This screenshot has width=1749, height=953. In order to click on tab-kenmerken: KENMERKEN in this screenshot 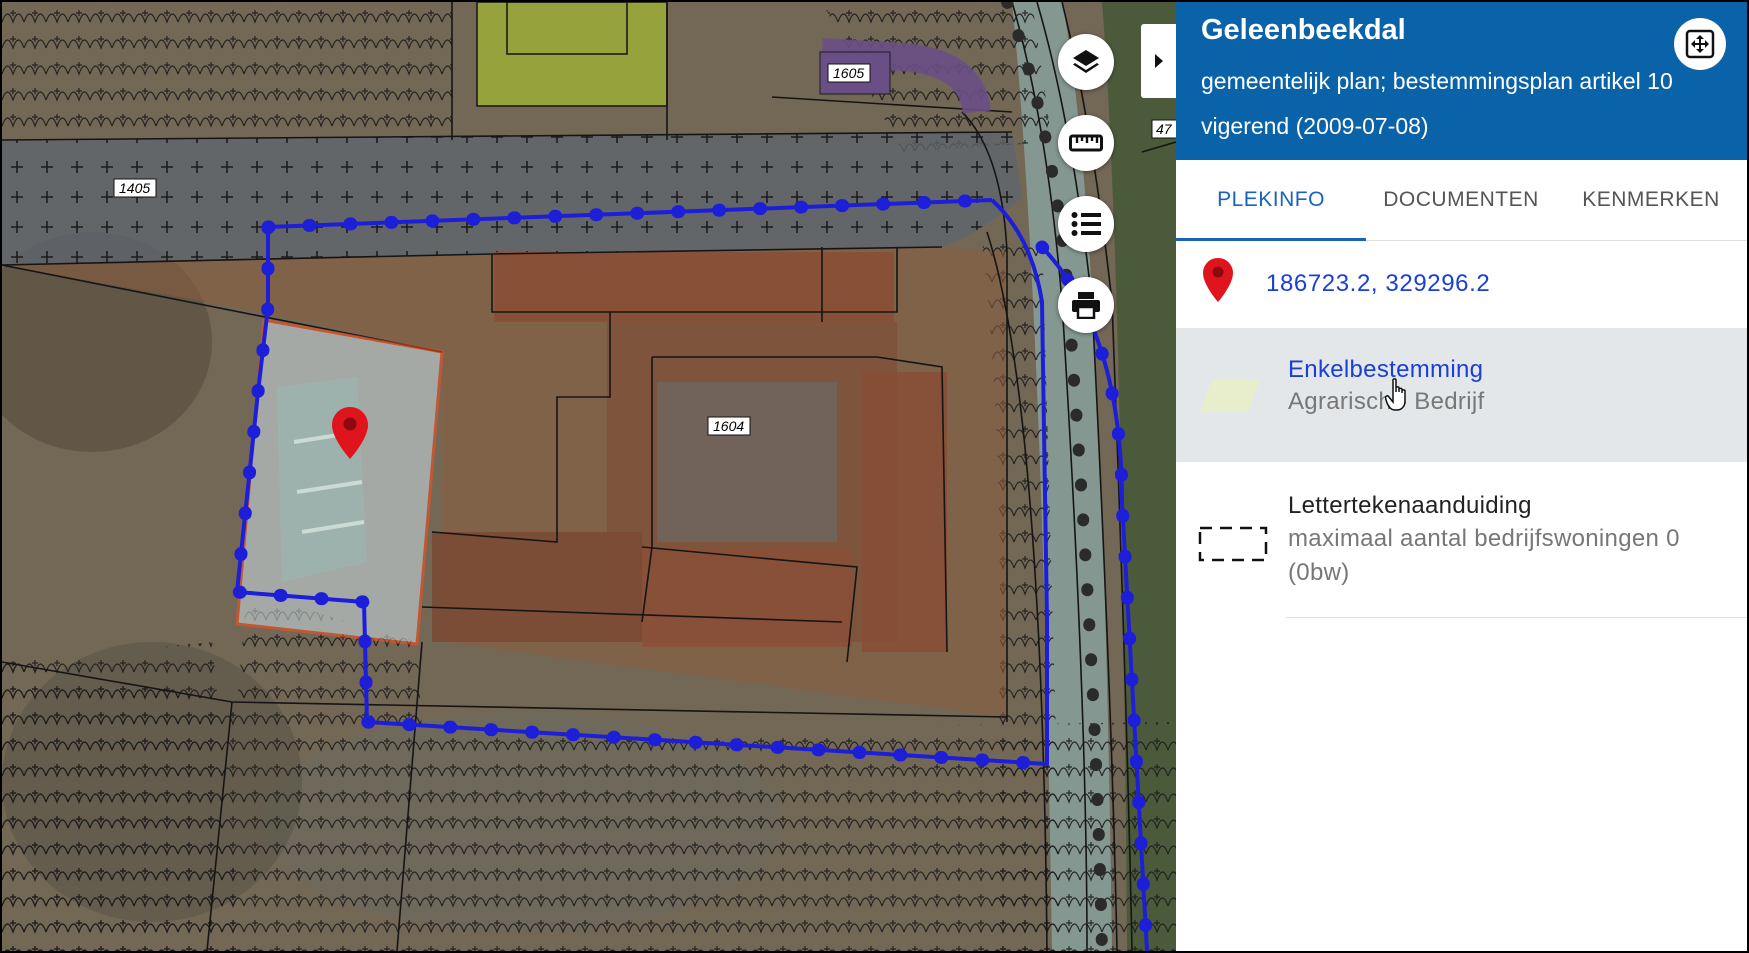, I will do `click(1651, 200)`.